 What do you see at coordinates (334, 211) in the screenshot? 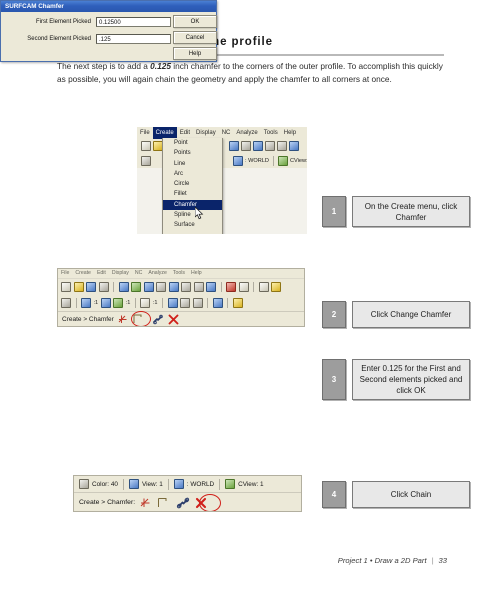
I see `callout-1-number: 1` at bounding box center [334, 211].